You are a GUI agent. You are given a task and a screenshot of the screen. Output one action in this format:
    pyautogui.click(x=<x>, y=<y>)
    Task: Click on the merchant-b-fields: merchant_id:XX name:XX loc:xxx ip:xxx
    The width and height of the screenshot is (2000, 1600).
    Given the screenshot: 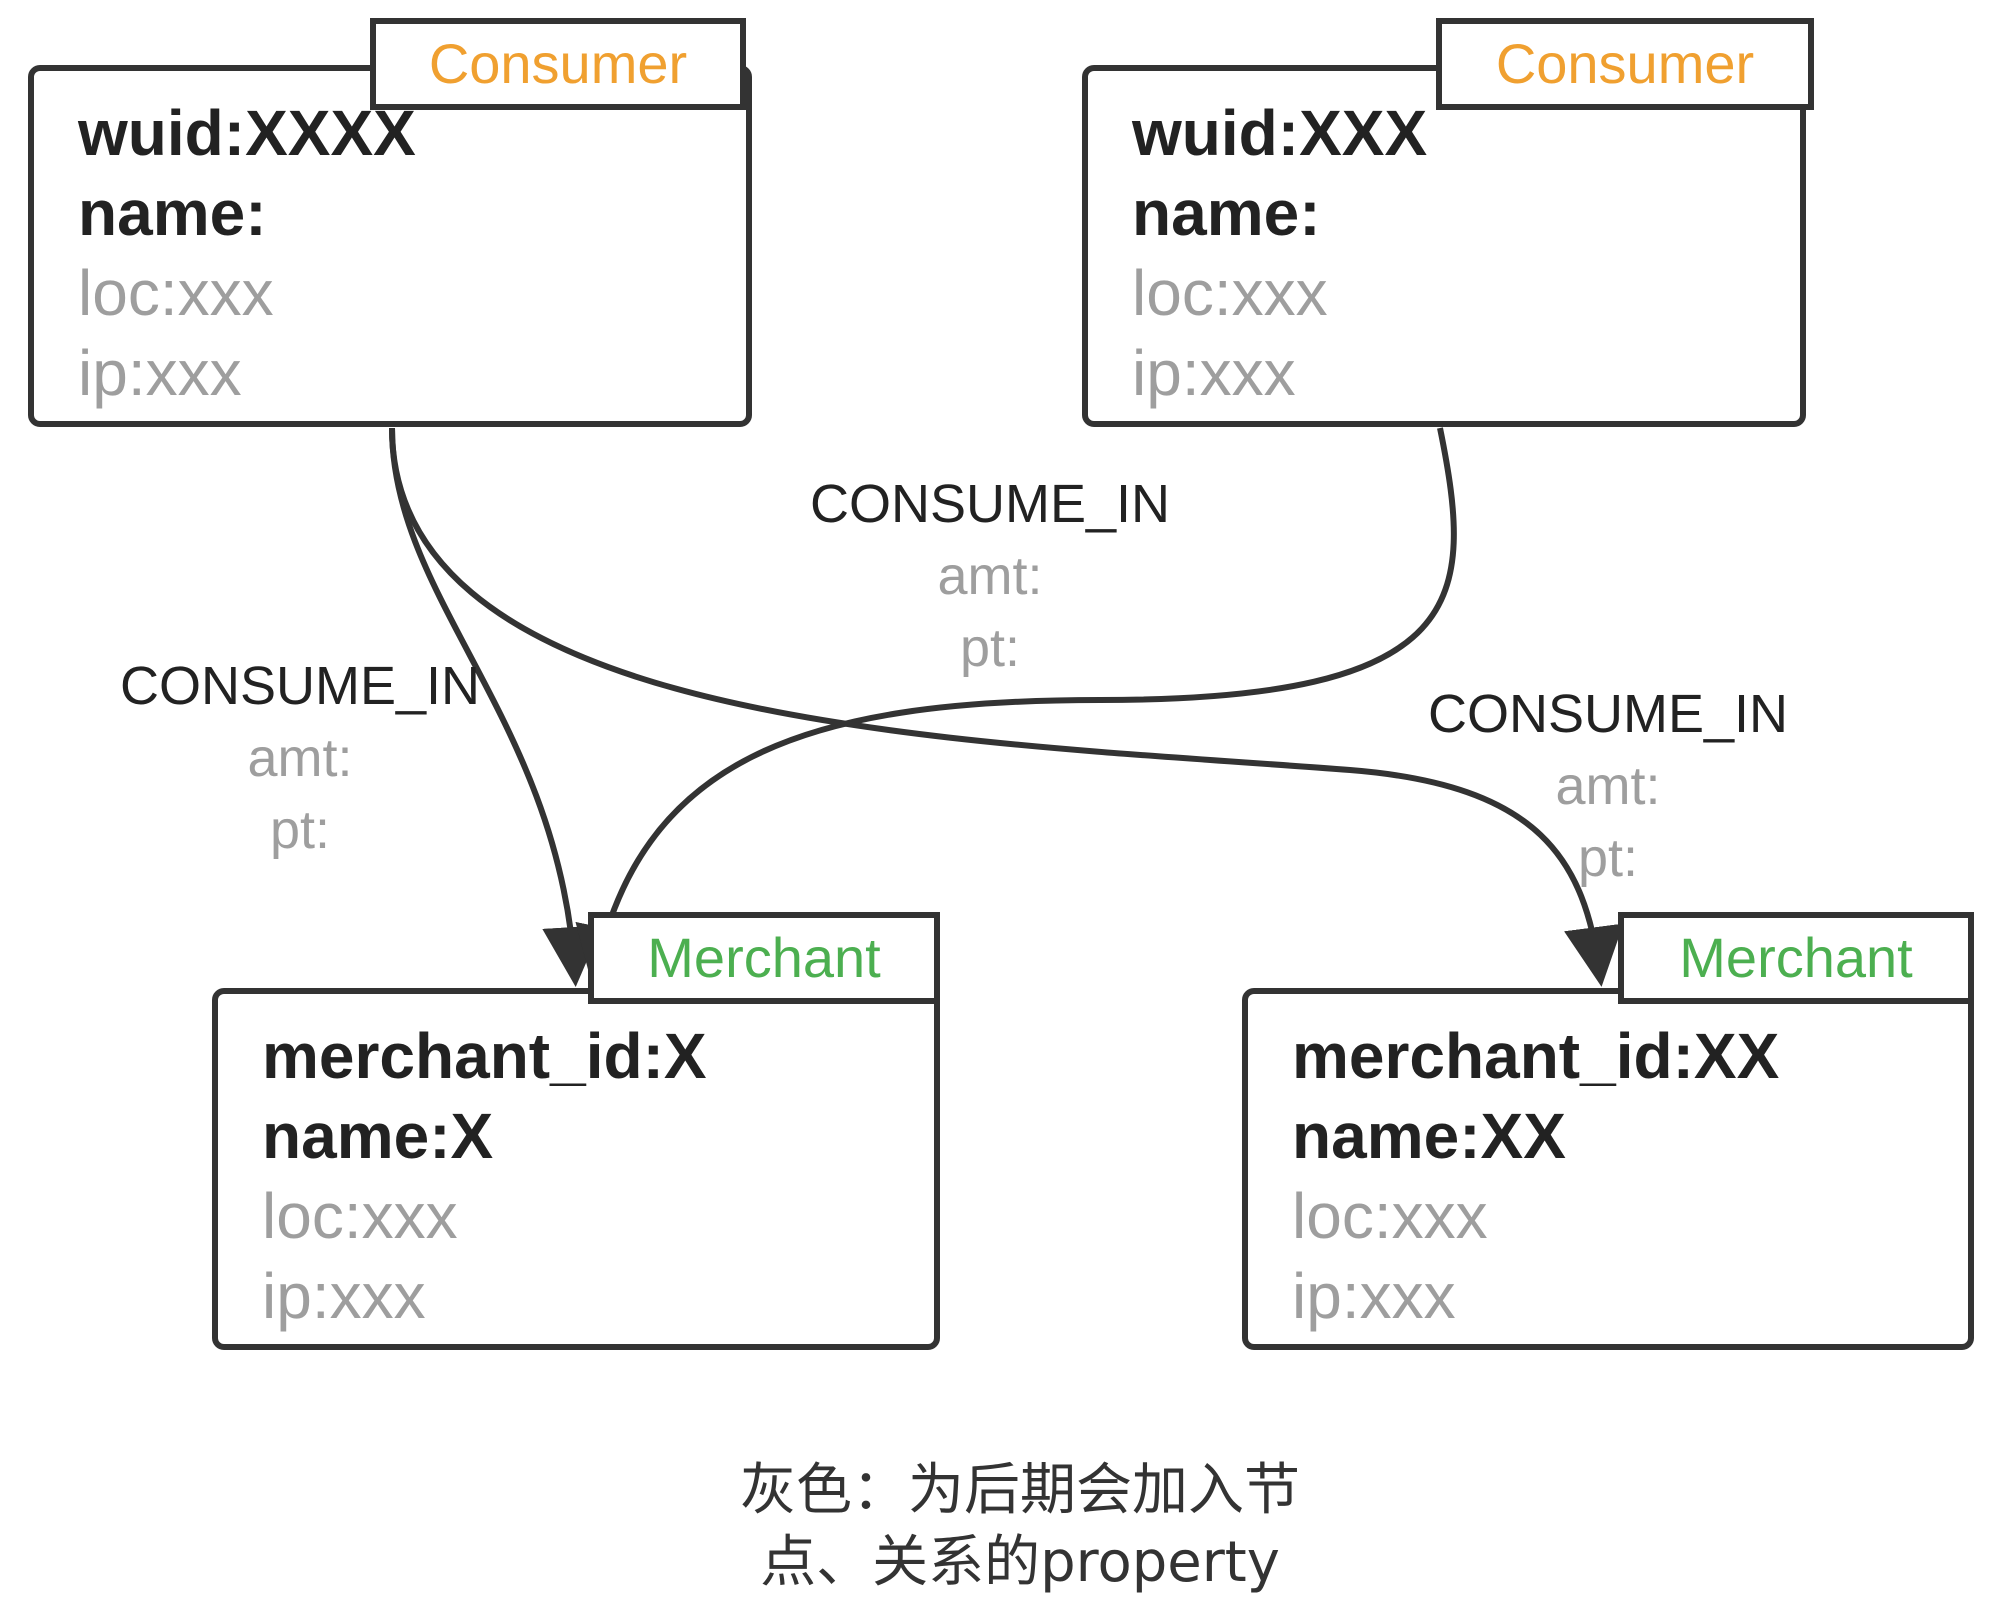 What is the action you would take?
    pyautogui.click(x=1535, y=1176)
    